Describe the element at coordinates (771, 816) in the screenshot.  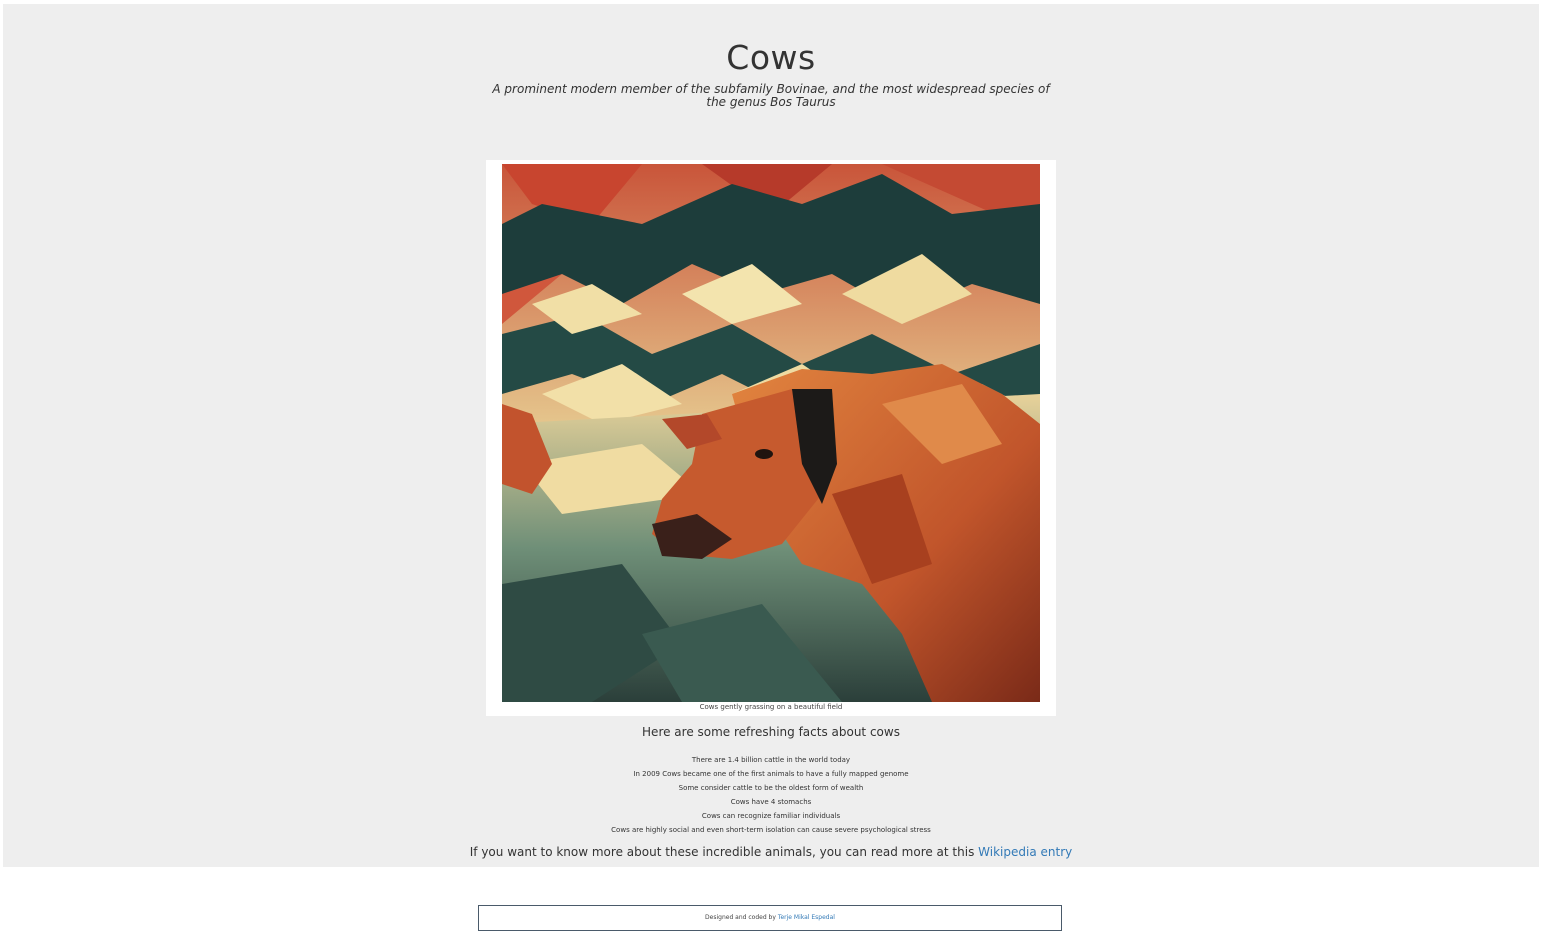
I see `fact-item: Cows can recognize familiar individuals` at that location.